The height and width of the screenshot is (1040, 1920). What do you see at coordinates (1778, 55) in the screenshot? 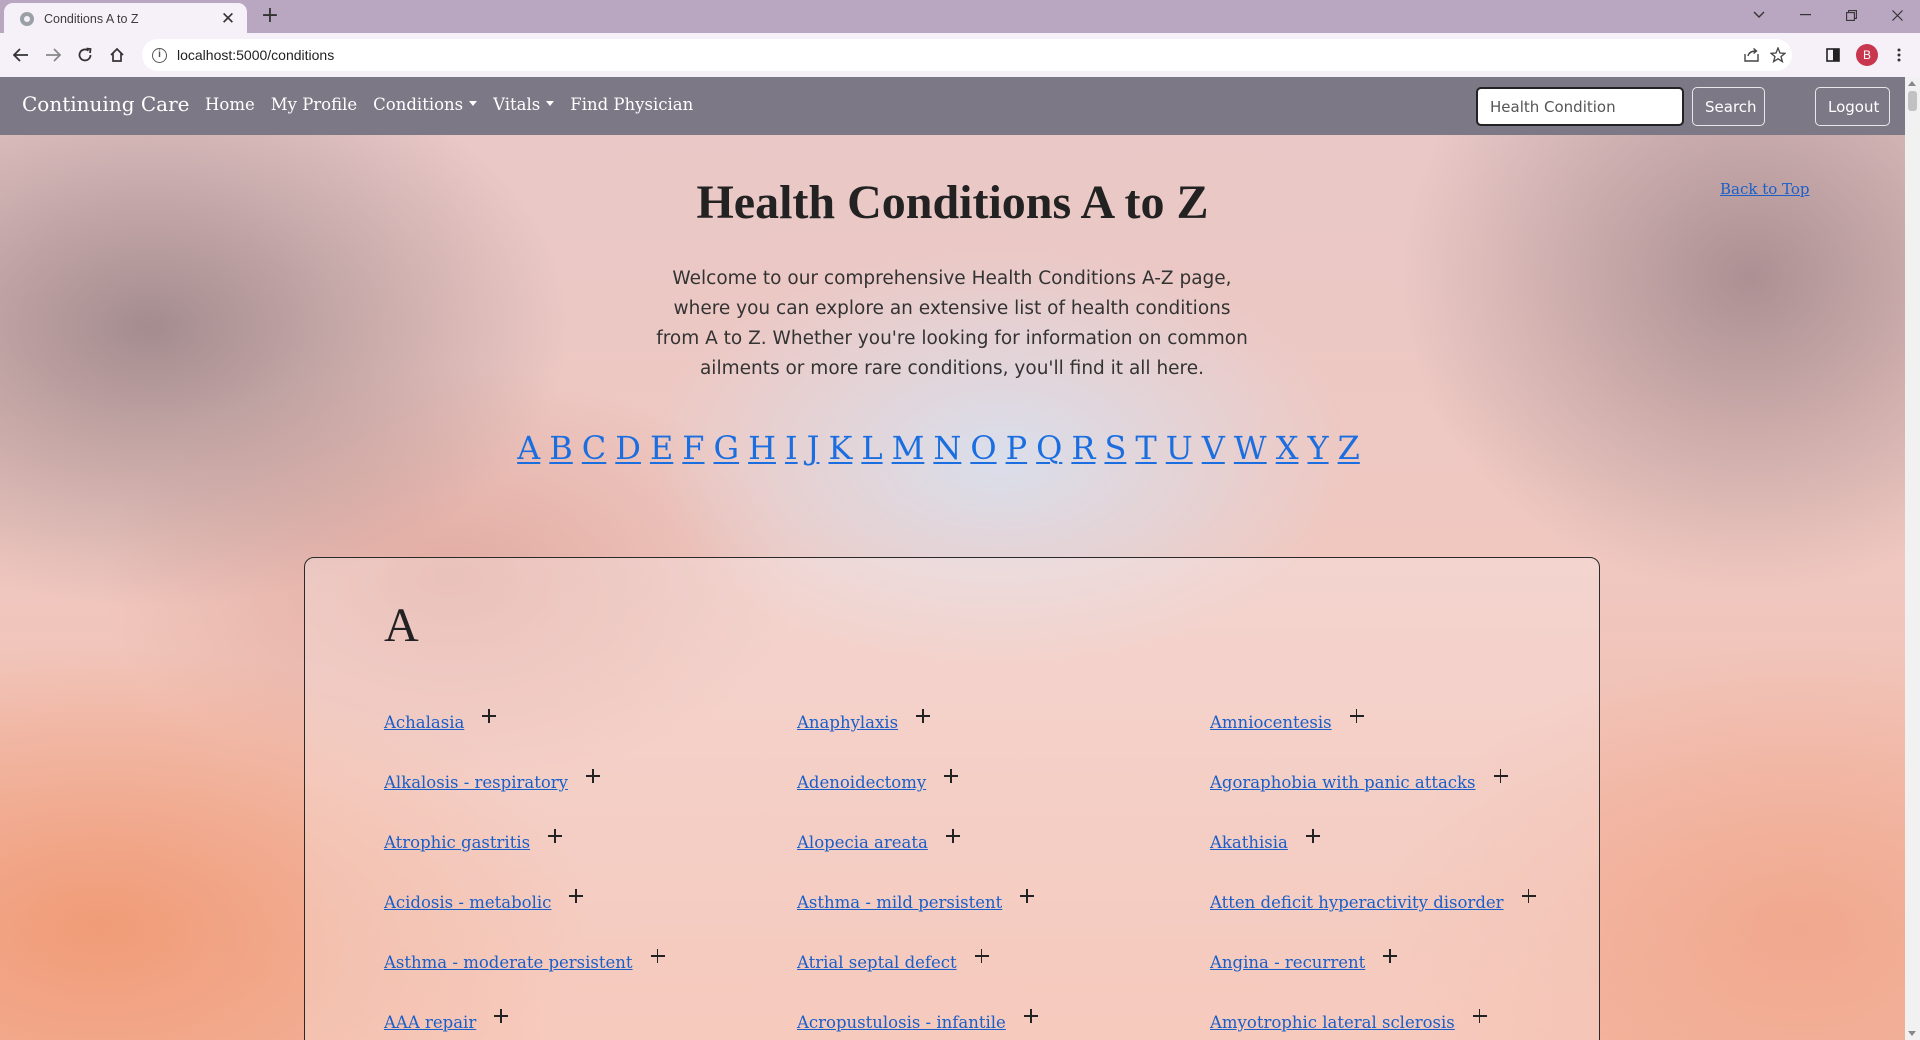
I see `bookmark-star-icon` at bounding box center [1778, 55].